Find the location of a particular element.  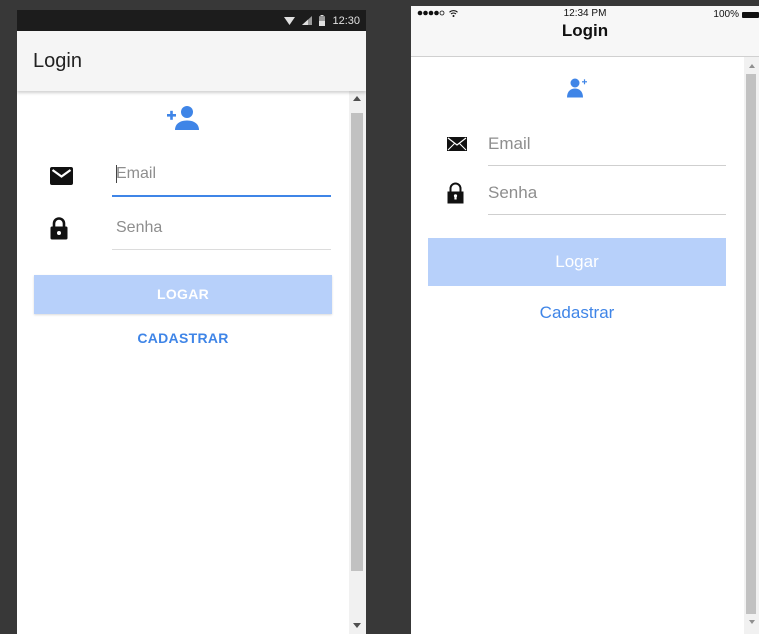

text-cursor is located at coordinates (116, 174).